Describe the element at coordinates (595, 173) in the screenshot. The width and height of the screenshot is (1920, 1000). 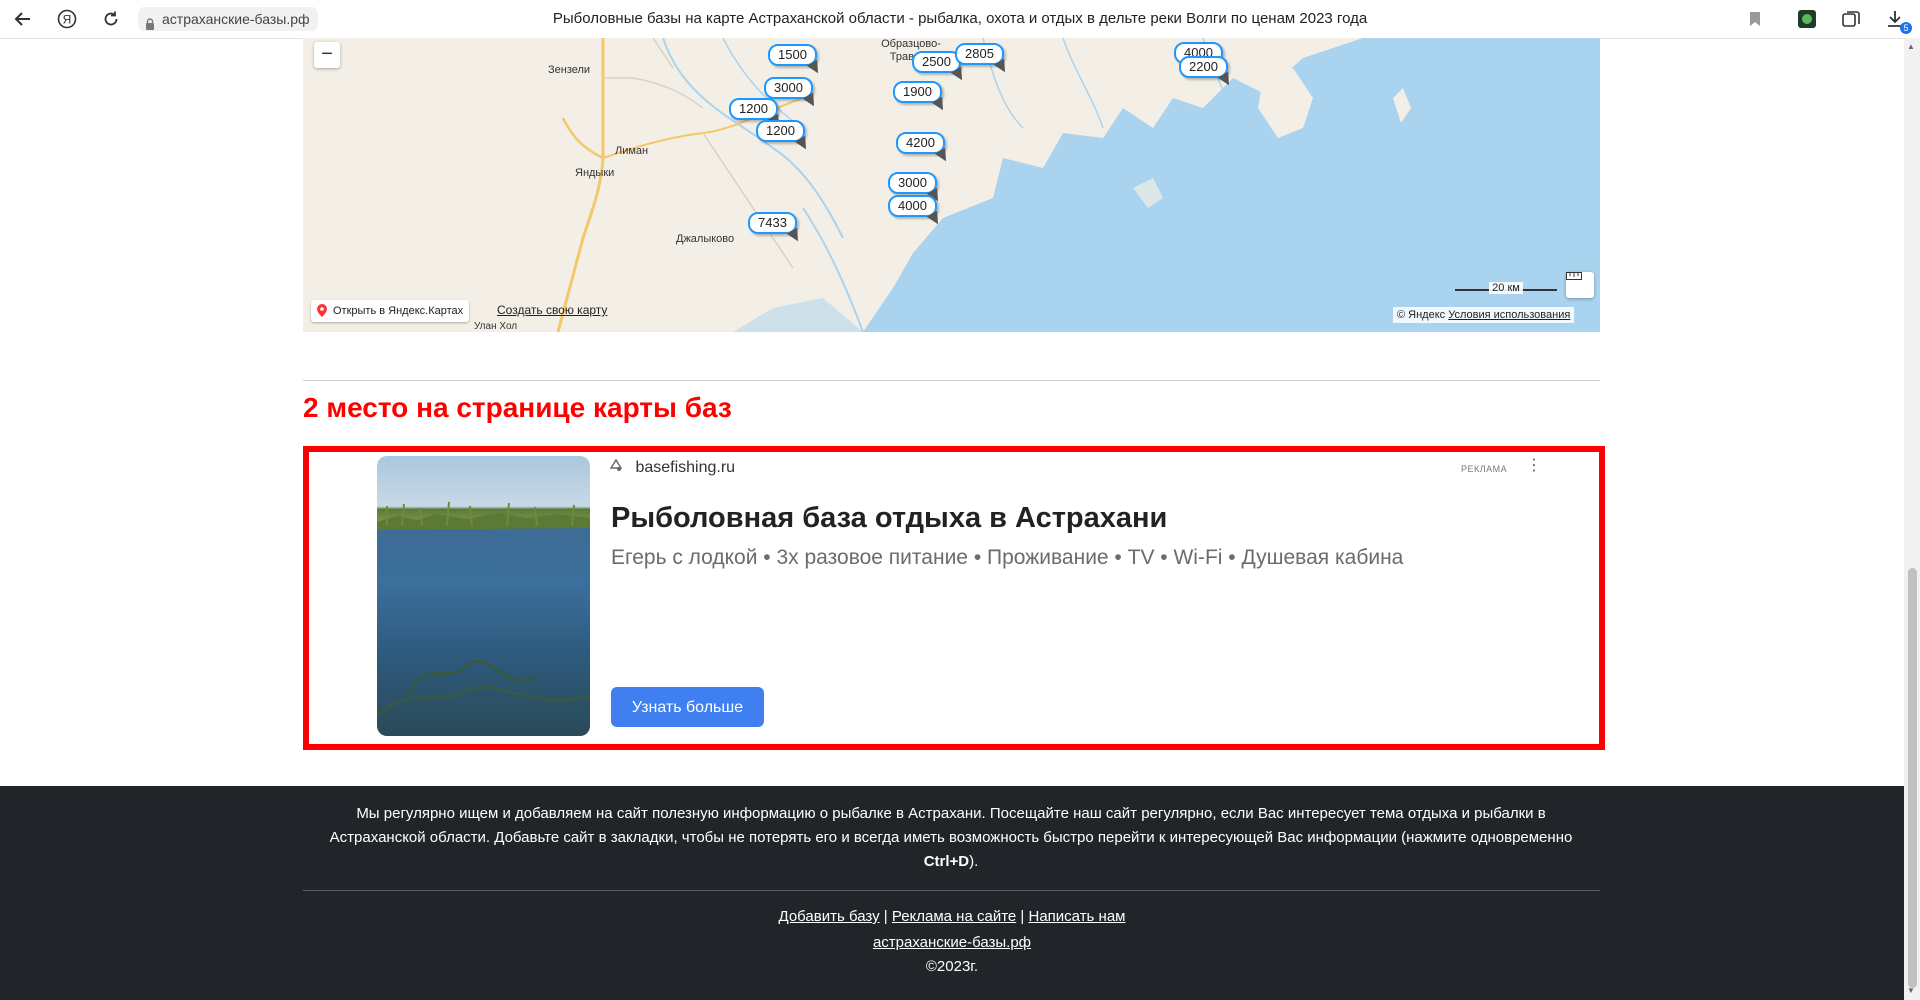
I see `map-place-label: Яндыки` at that location.